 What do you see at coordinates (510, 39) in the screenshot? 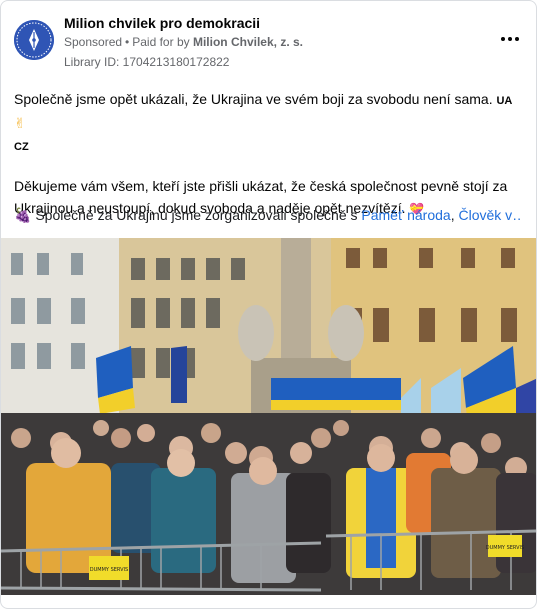
I see `more-options-icon` at bounding box center [510, 39].